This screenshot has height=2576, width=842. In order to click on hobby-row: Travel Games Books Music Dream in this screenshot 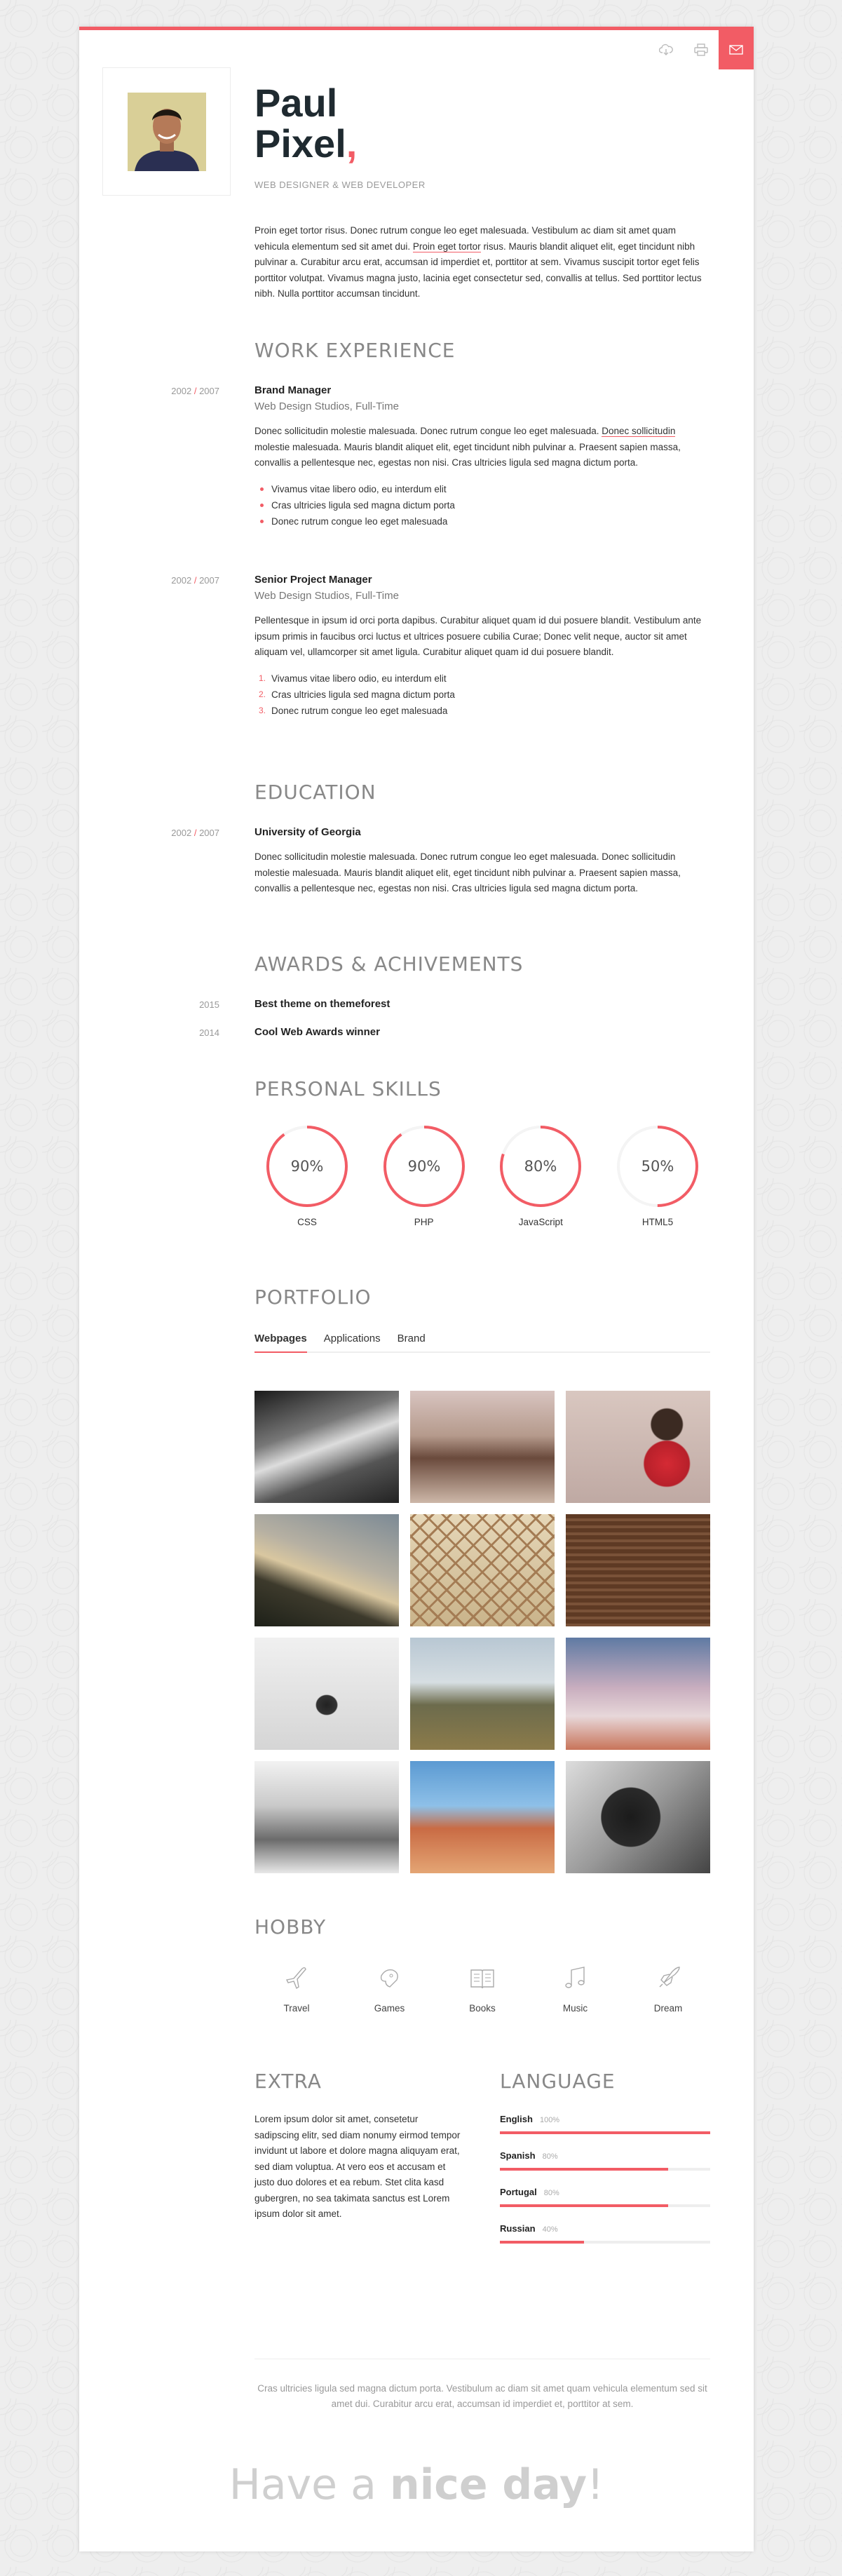, I will do `click(482, 1989)`.